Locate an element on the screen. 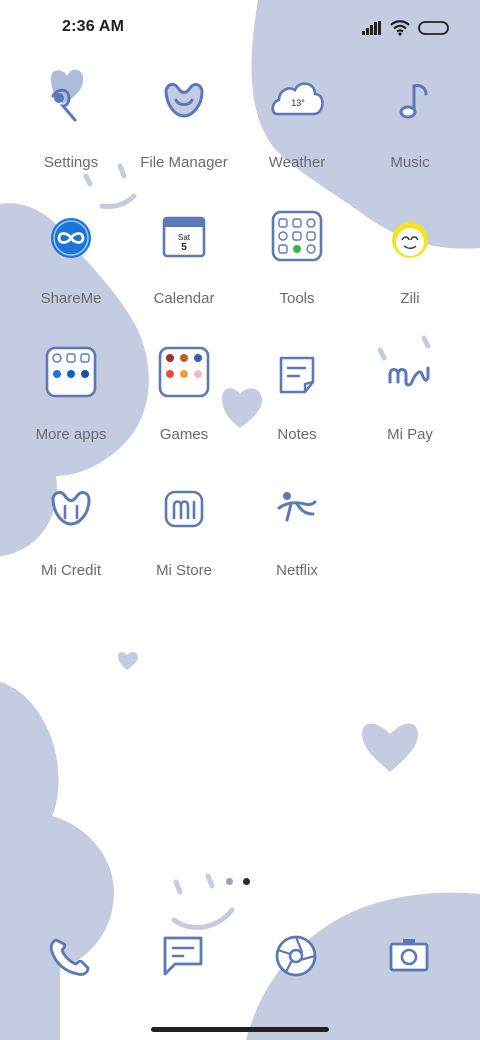 This screenshot has height=1040, width=480. dock-phone is located at coordinates (70, 956).